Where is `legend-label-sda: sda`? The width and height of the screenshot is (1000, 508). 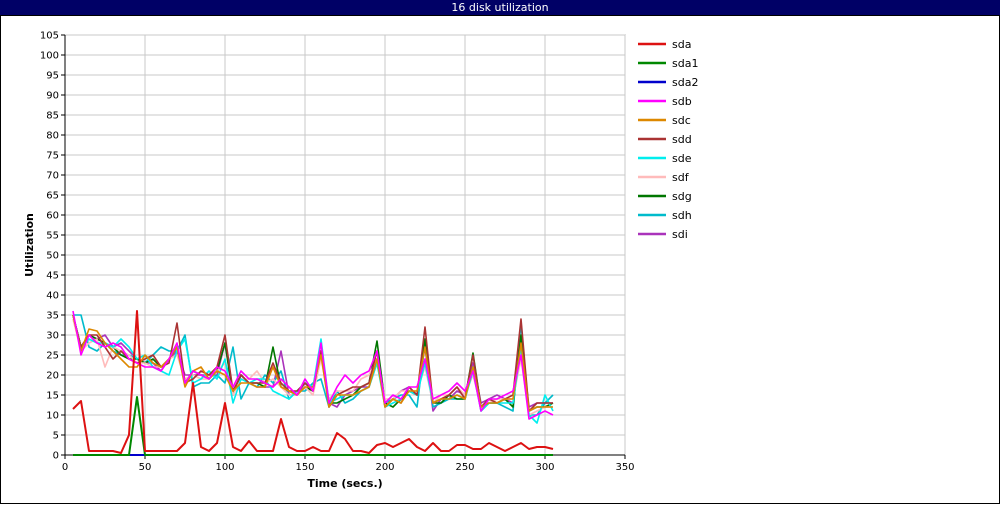 legend-label-sda: sda is located at coordinates (681, 44).